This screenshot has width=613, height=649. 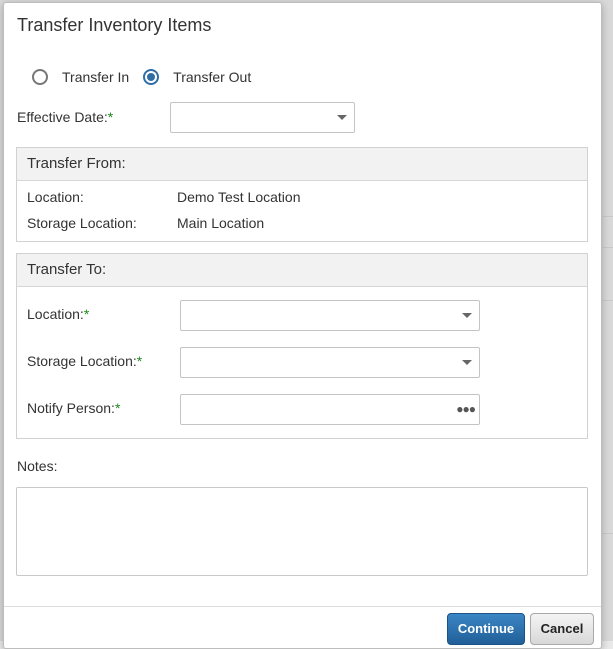 I want to click on to-location-label: Location:*, so click(x=58, y=314).